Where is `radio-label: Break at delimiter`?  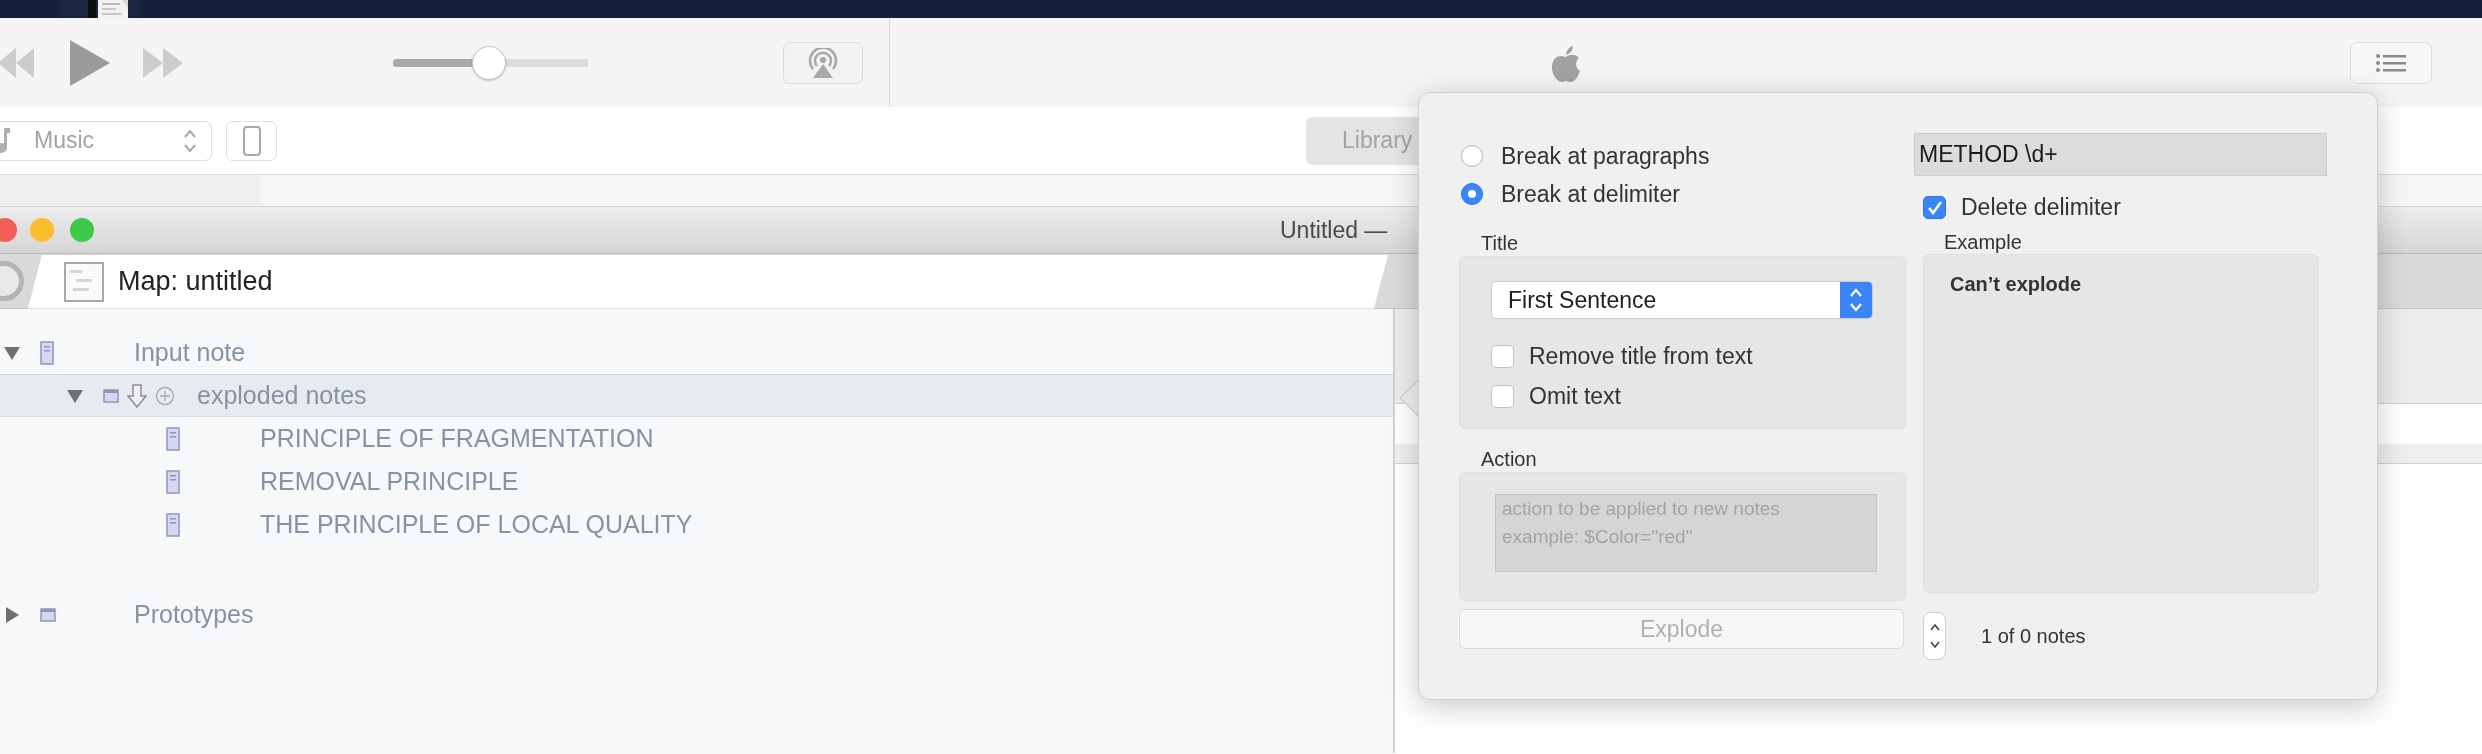
radio-label: Break at delimiter is located at coordinates (1590, 194).